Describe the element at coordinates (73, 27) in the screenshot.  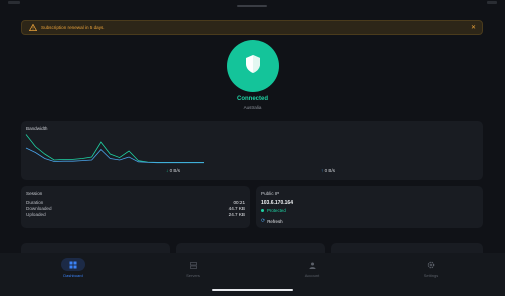
I see `alert-message: Subscription renewal in 5 days.` at that location.